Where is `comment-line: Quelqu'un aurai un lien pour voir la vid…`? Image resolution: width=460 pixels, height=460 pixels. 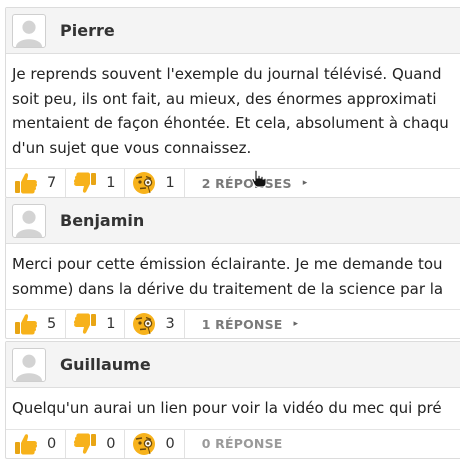 comment-line: Quelqu'un aurai un lien pour voir la vid… is located at coordinates (227, 408).